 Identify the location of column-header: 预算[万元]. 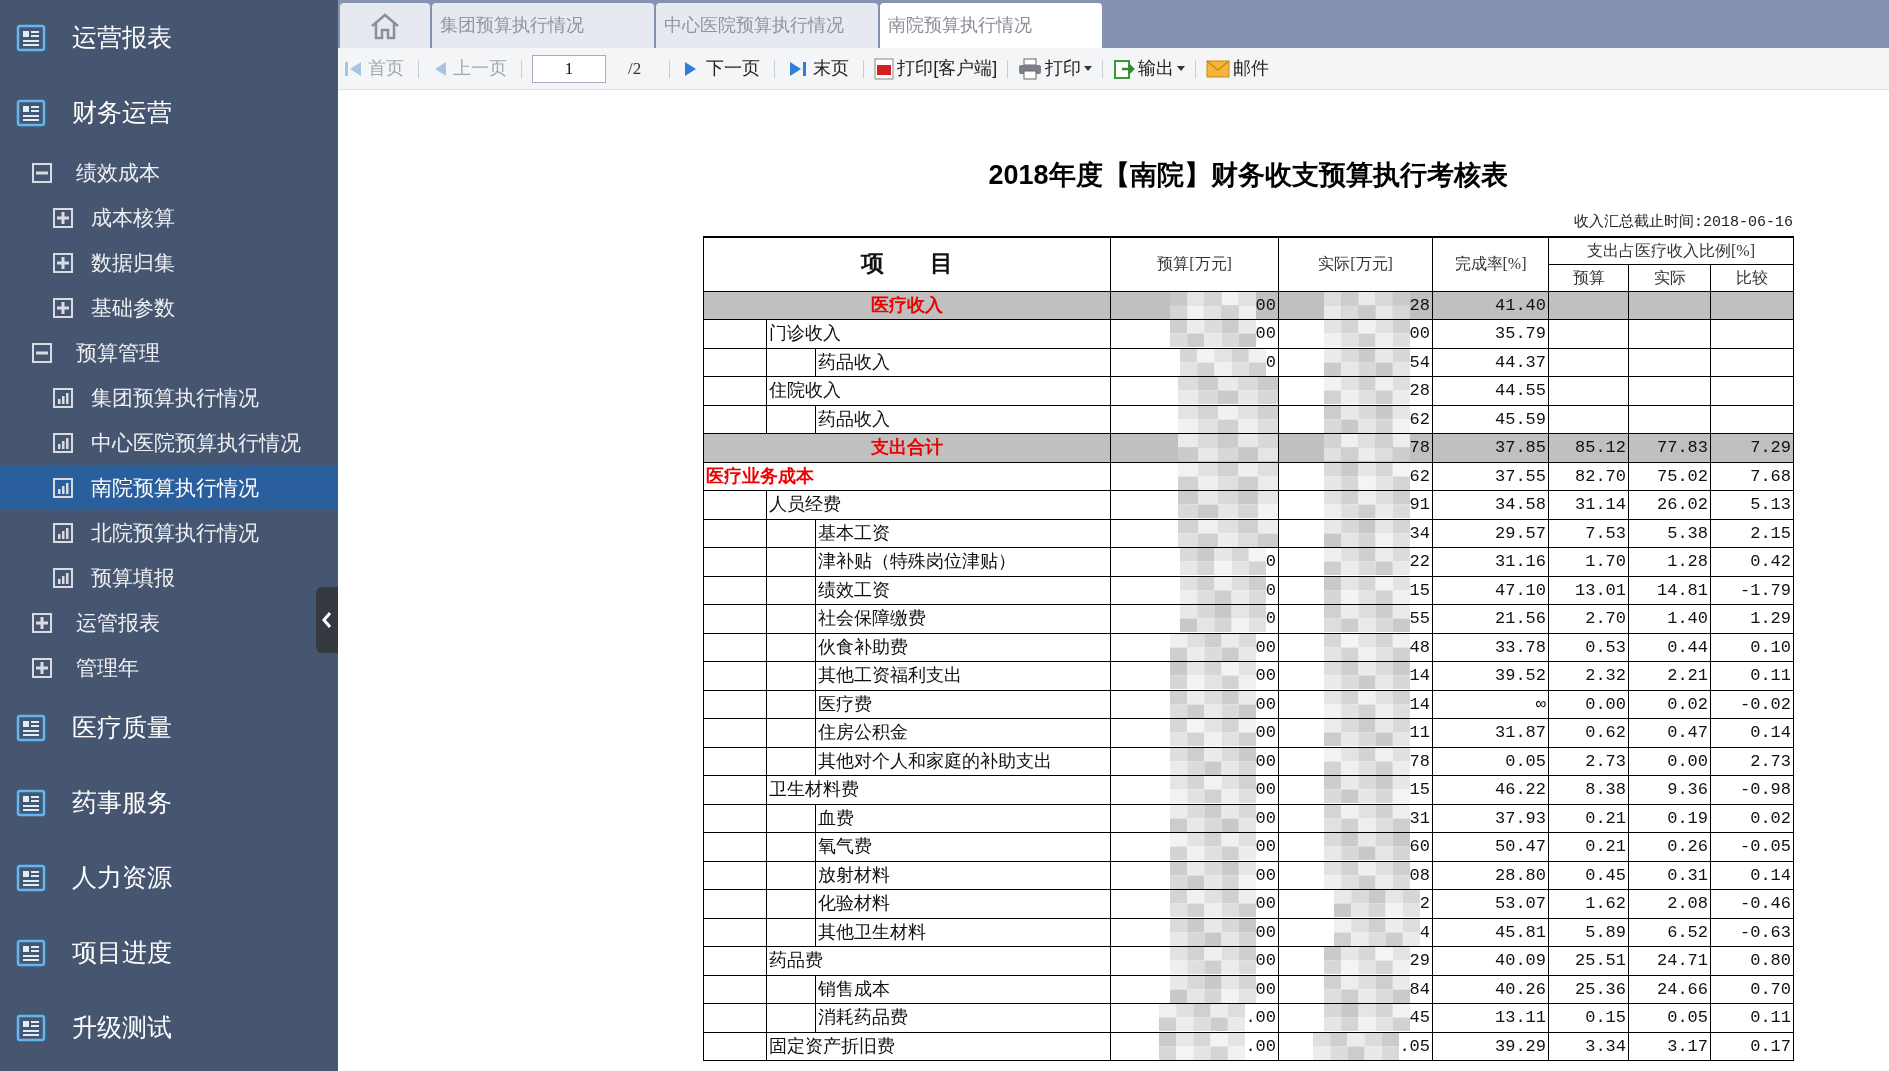
(1194, 264).